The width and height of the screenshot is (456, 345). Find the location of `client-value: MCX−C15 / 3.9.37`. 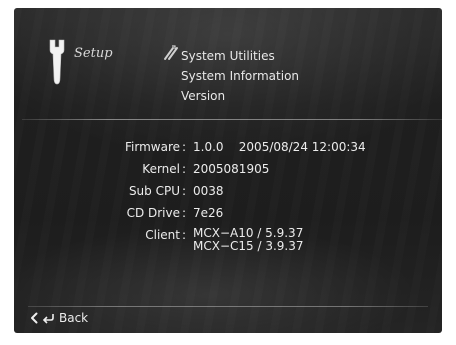

client-value: MCX−C15 / 3.9.37 is located at coordinates (248, 246).